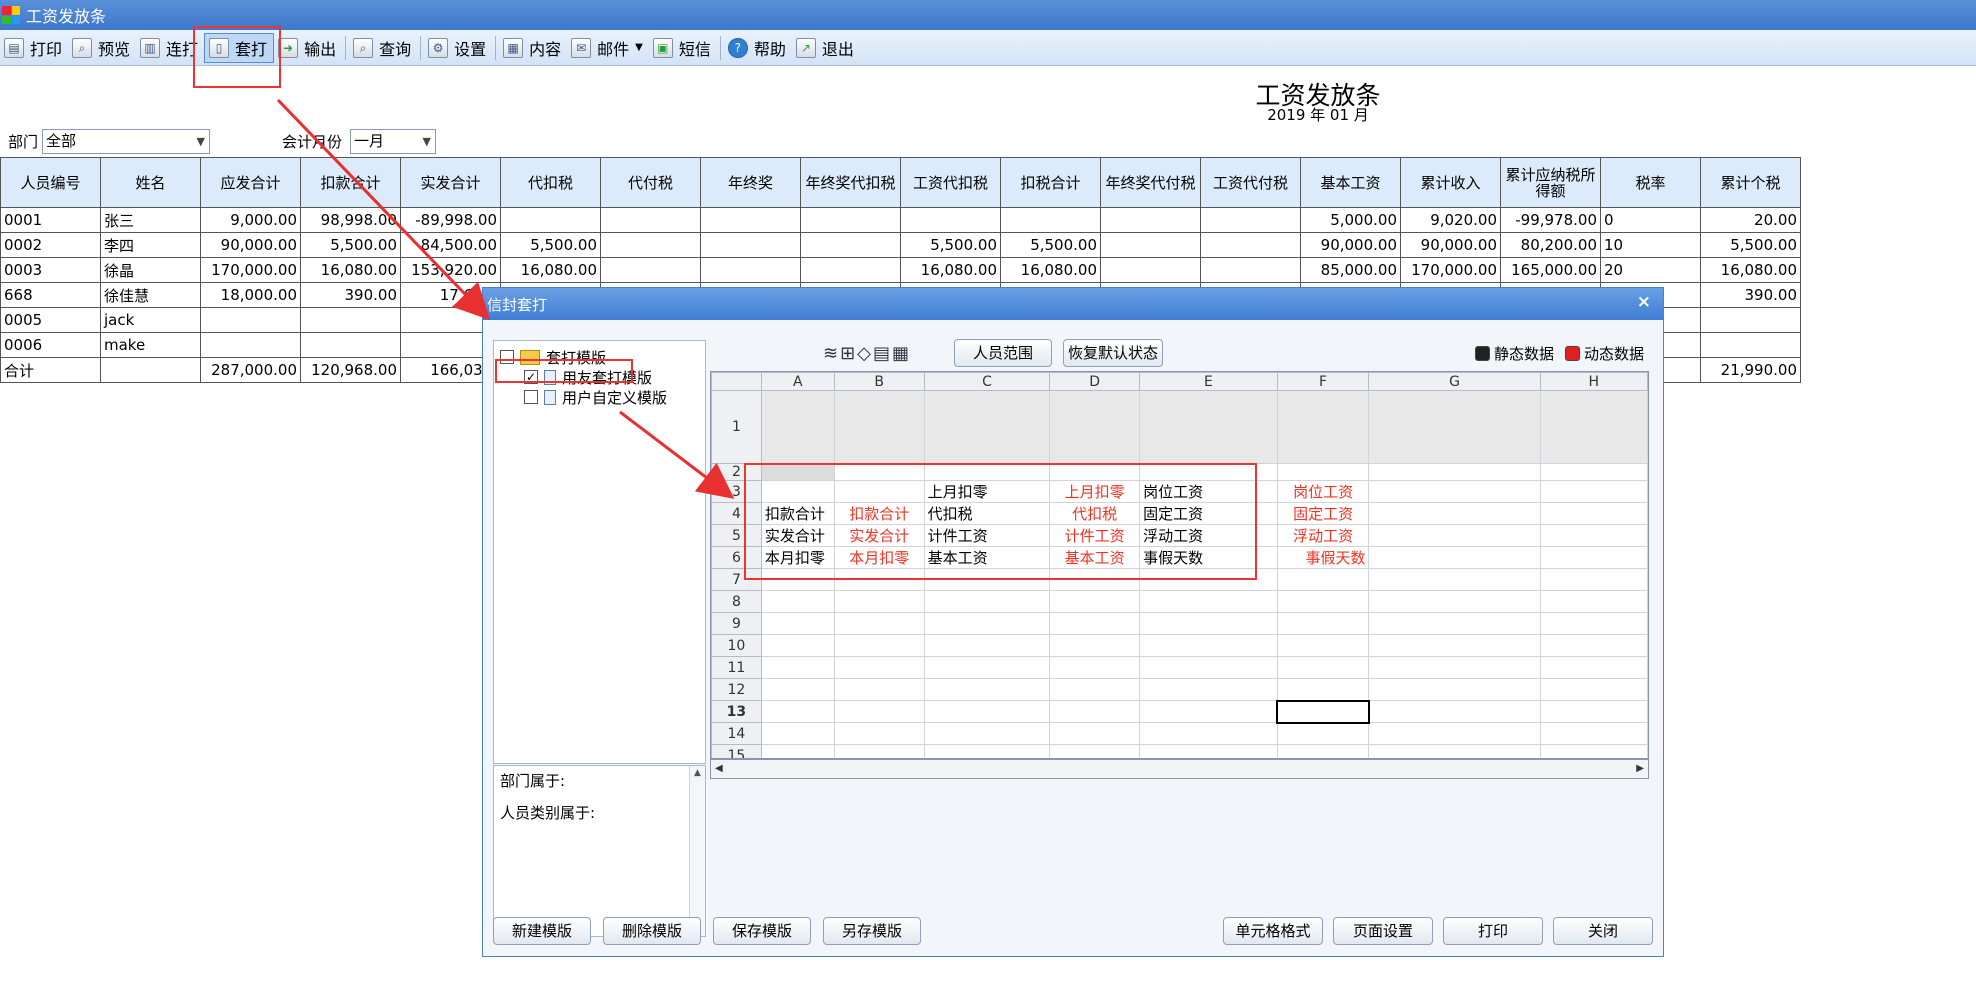 This screenshot has width=1976, height=1000. What do you see at coordinates (1350, 182) in the screenshot?
I see `column-header: 基本工资` at bounding box center [1350, 182].